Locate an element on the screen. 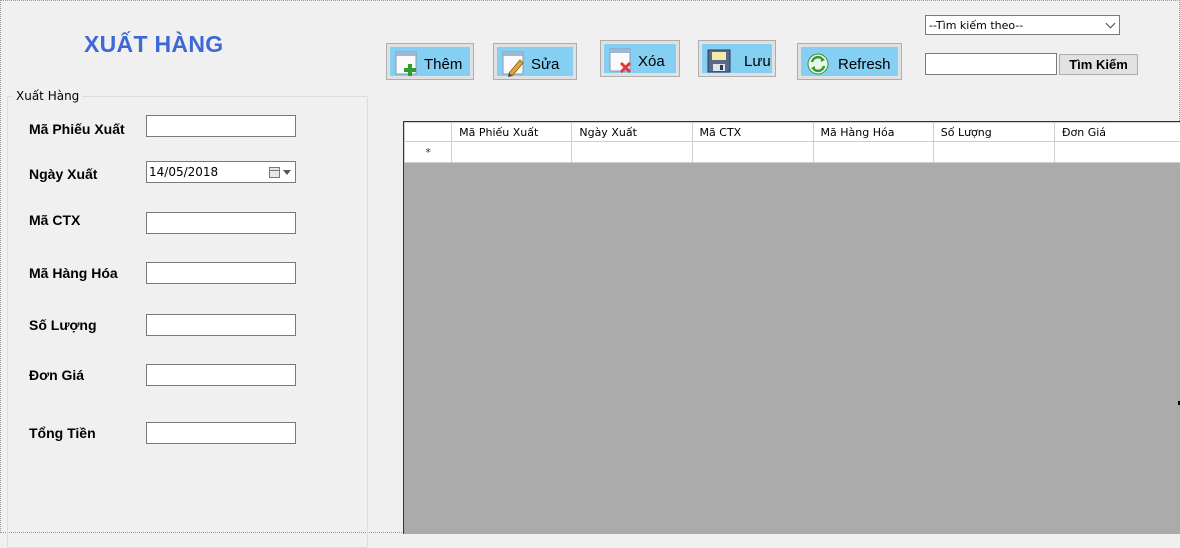  luu-button: Lưu is located at coordinates (737, 58).